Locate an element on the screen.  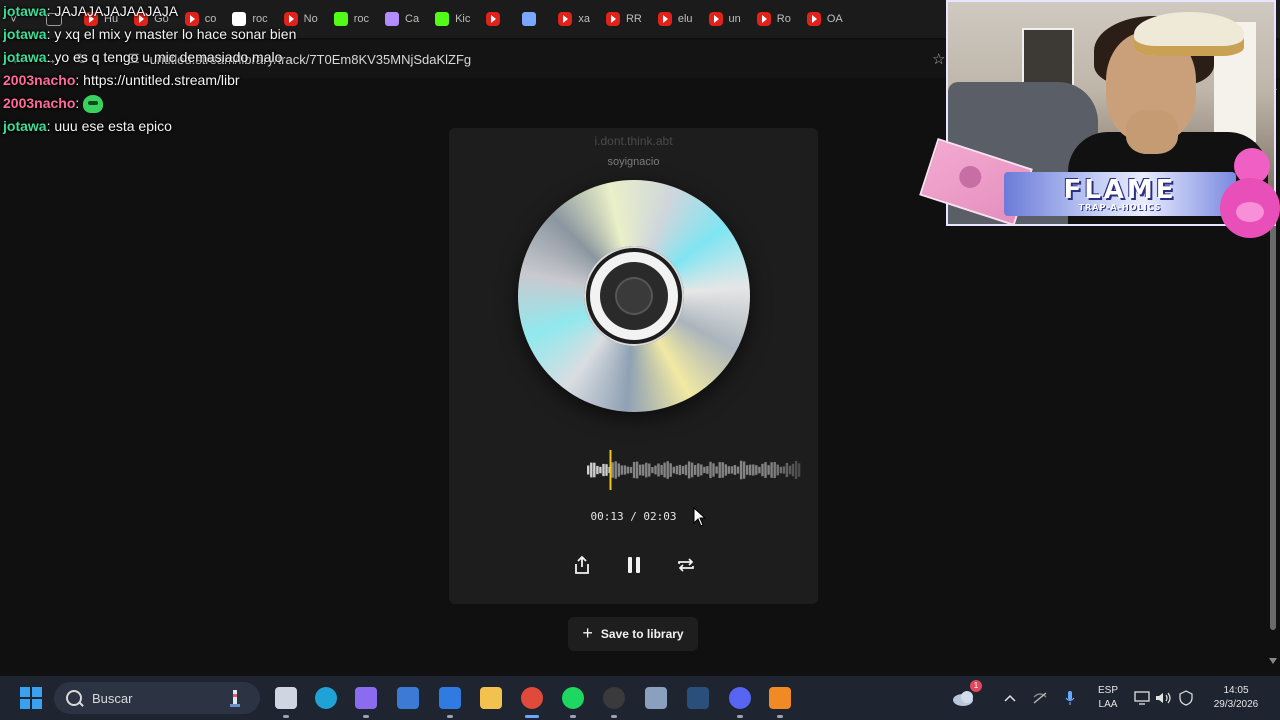
folder-icon is located at coordinates (491, 698).